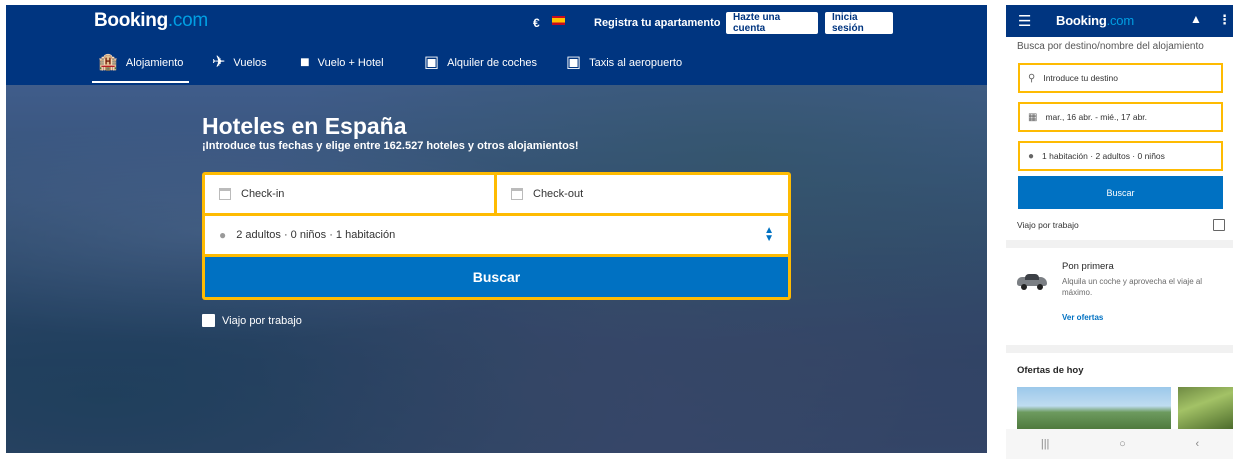  Describe the element at coordinates (250, 63) in the screenshot. I see `tab-label: Vuelos` at that location.